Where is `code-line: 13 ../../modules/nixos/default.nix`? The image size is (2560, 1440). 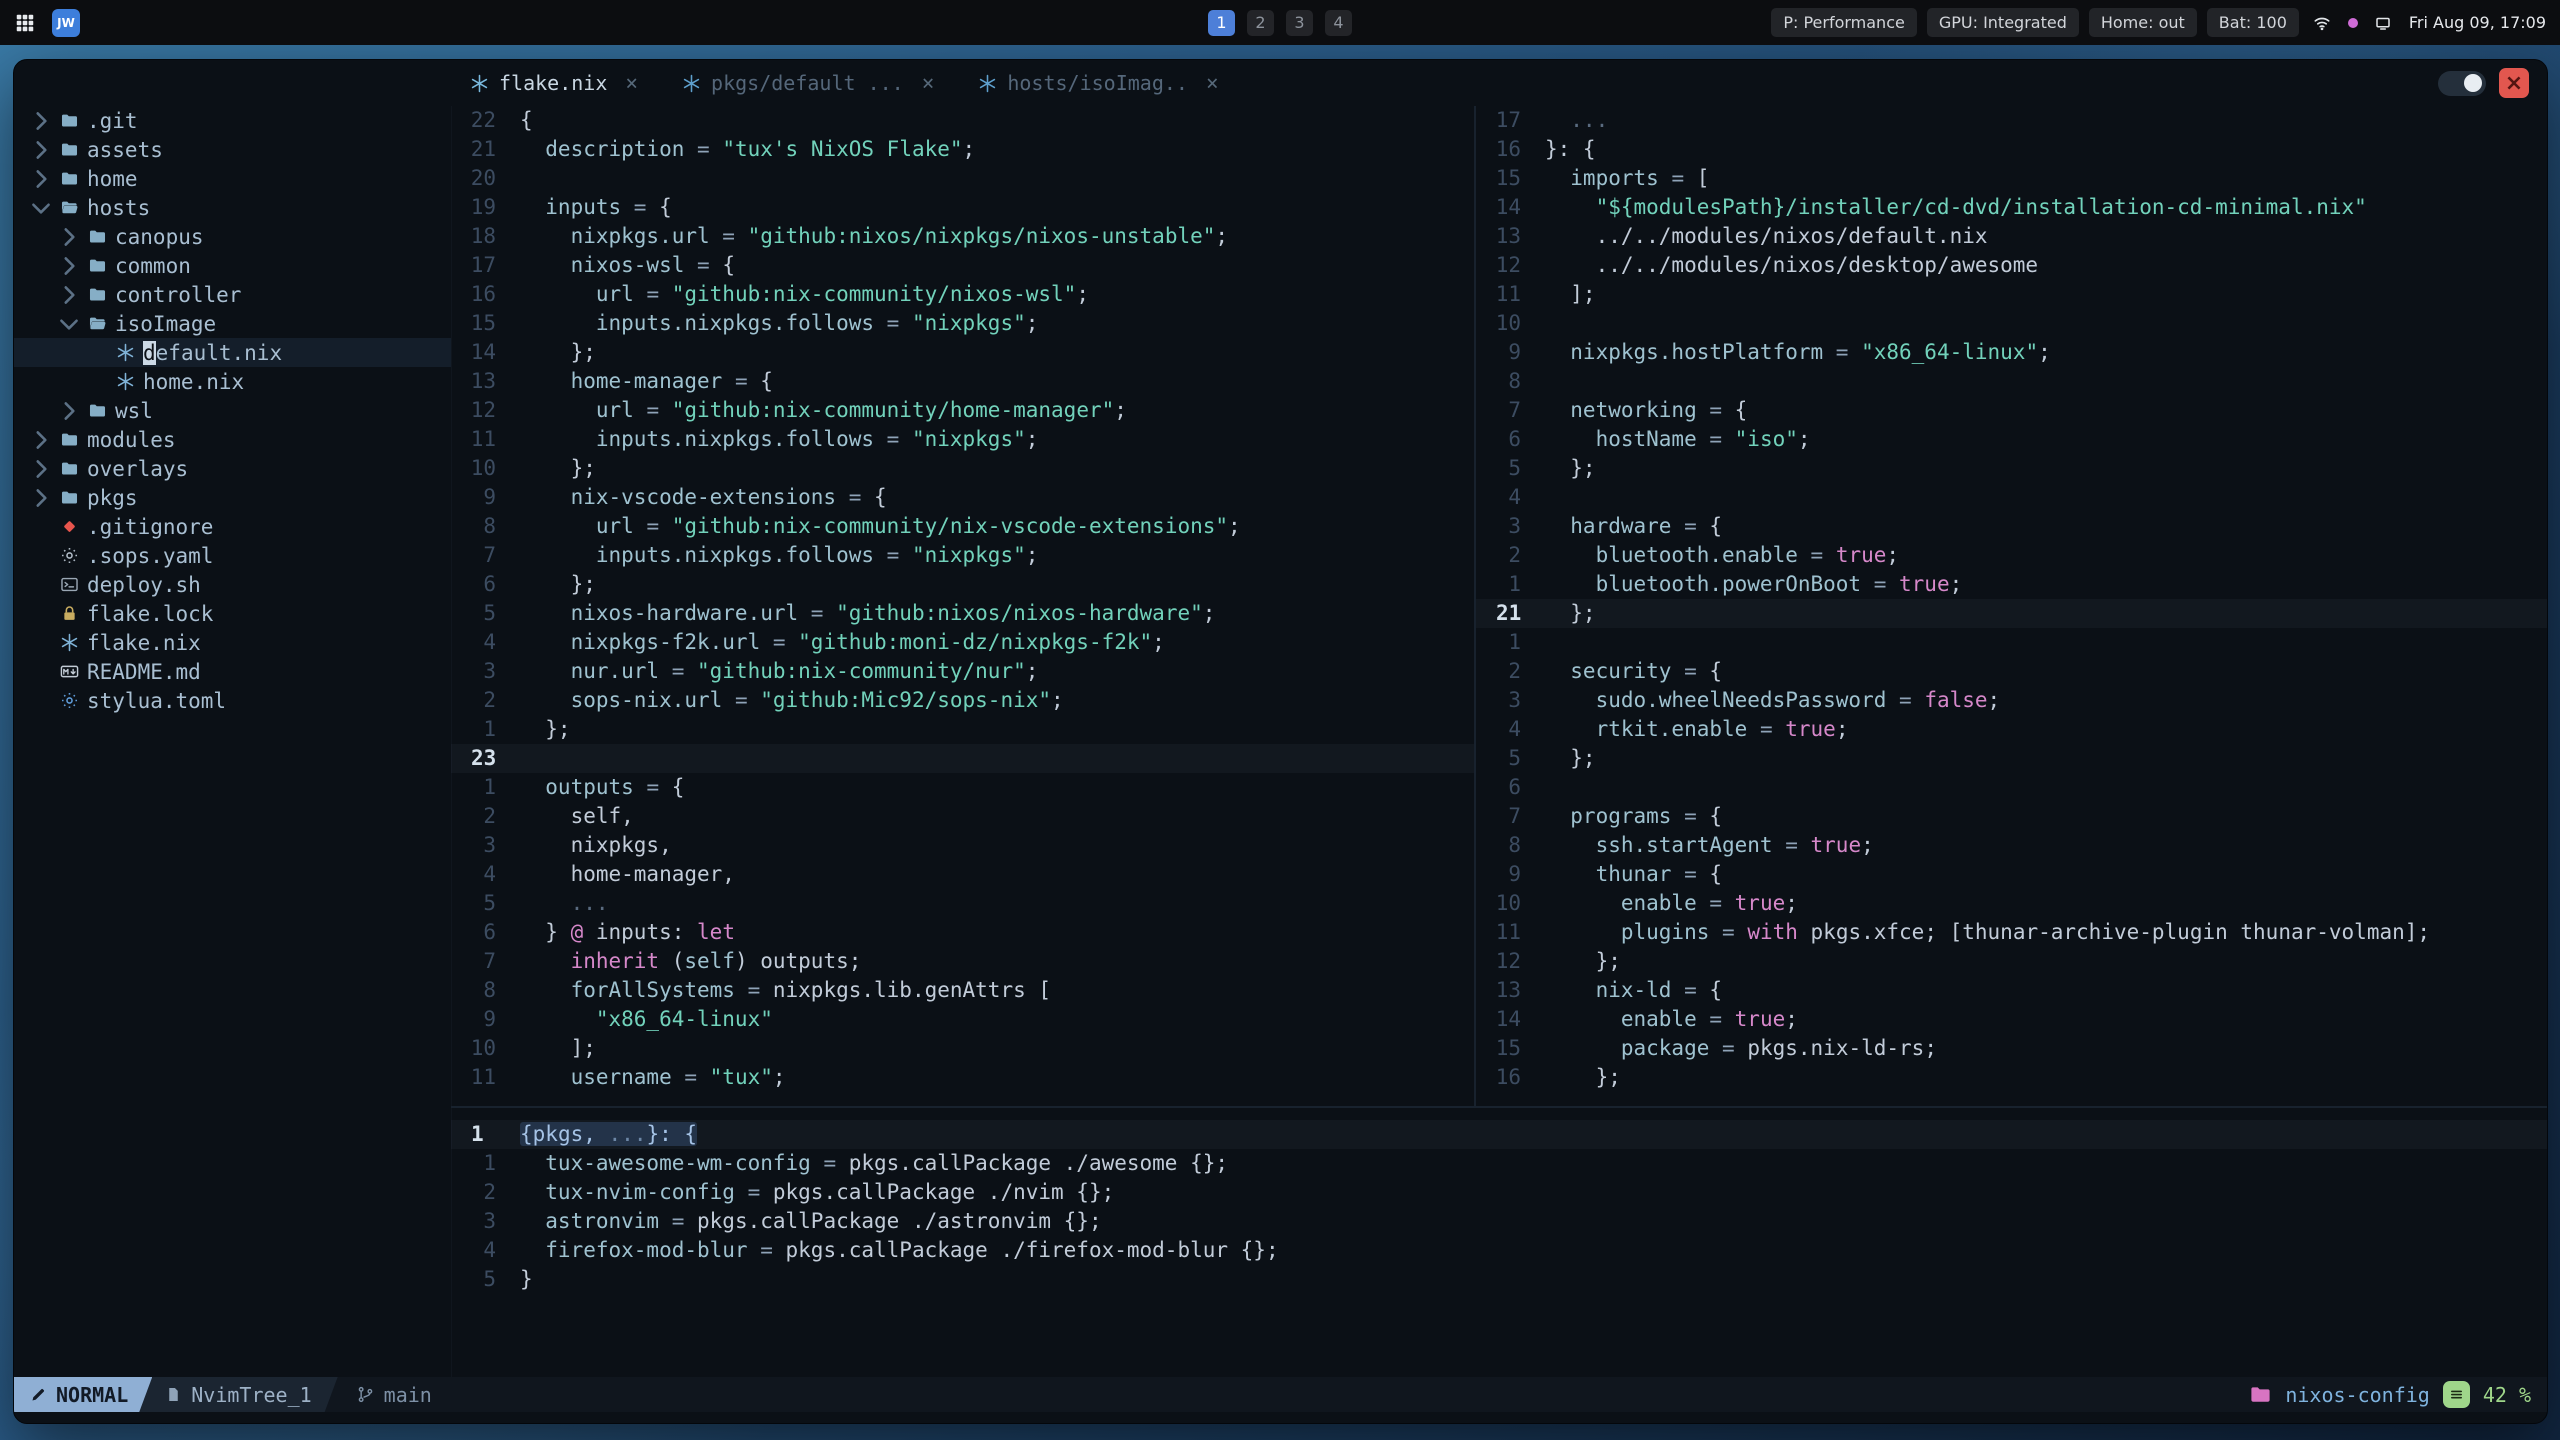 code-line: 13 ../../modules/nixos/default.nix is located at coordinates (2011, 236).